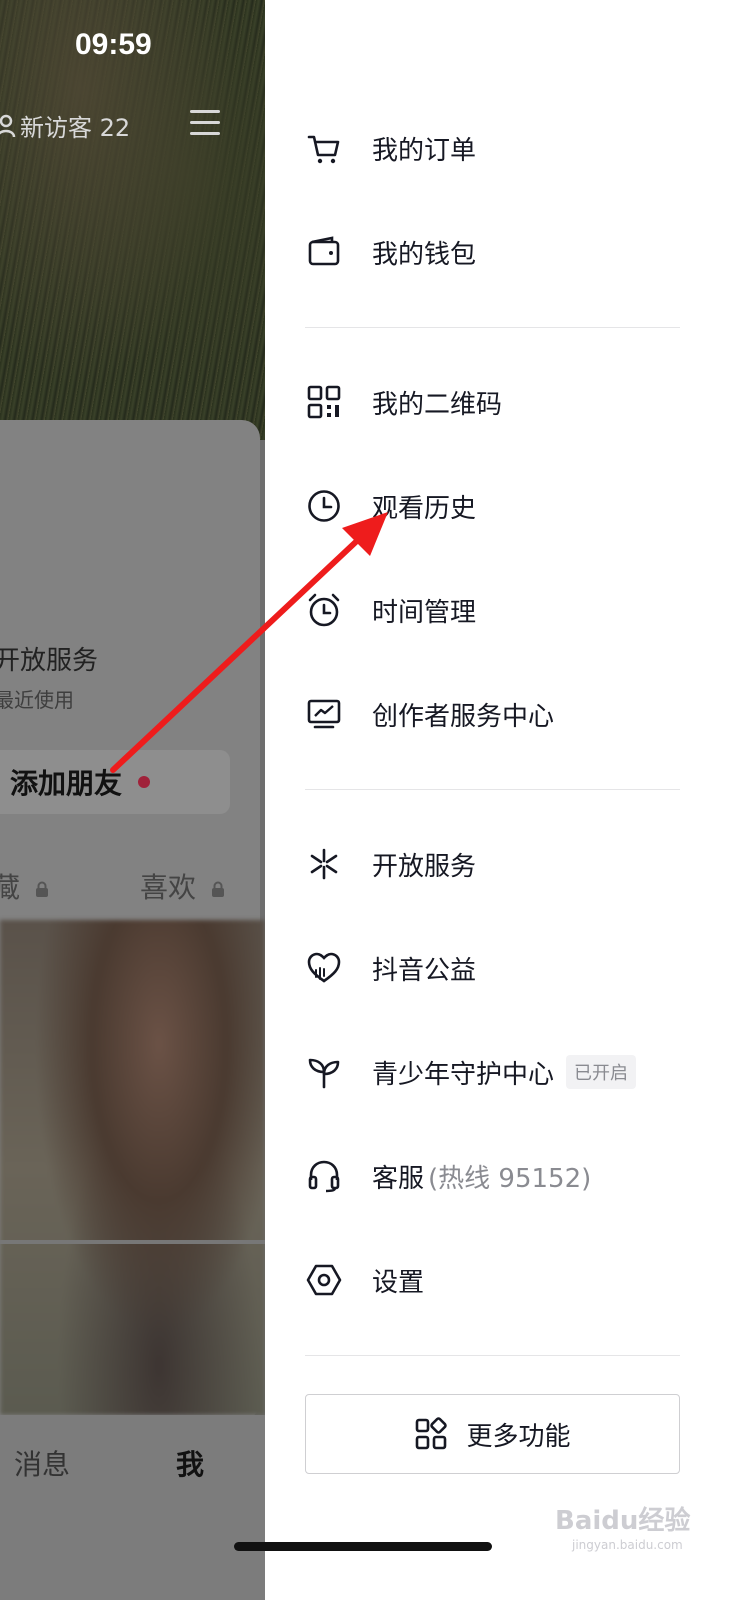  I want to click on menu-item-settings: 设置, so click(364, 1280).